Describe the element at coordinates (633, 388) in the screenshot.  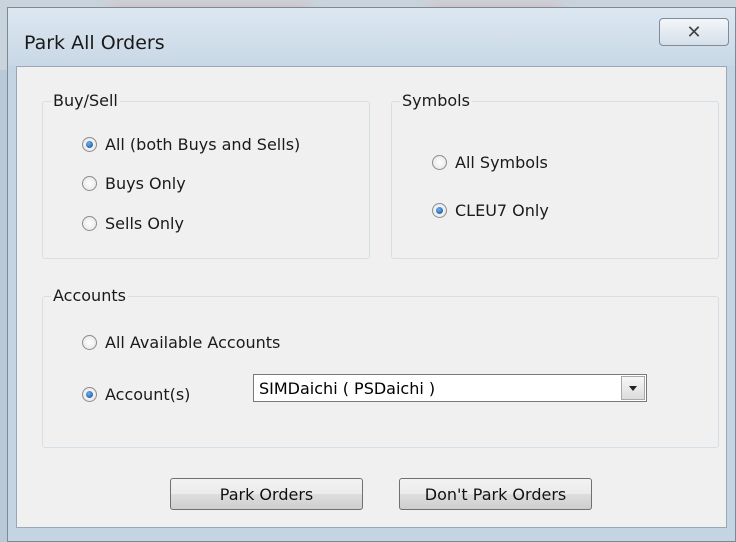
I see `chevron-down-icon` at that location.